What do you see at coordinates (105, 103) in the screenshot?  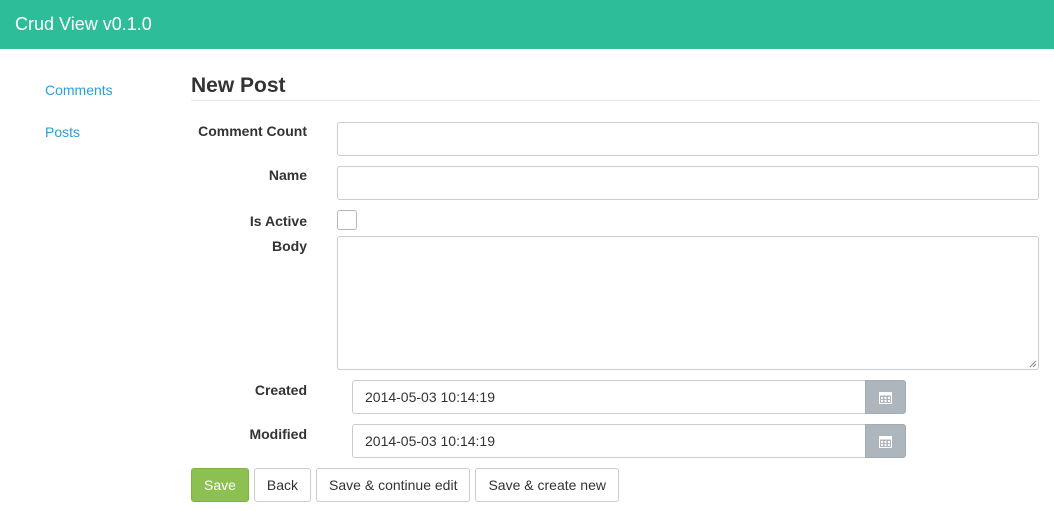 I see `sidebar-item-comments: Comments` at bounding box center [105, 103].